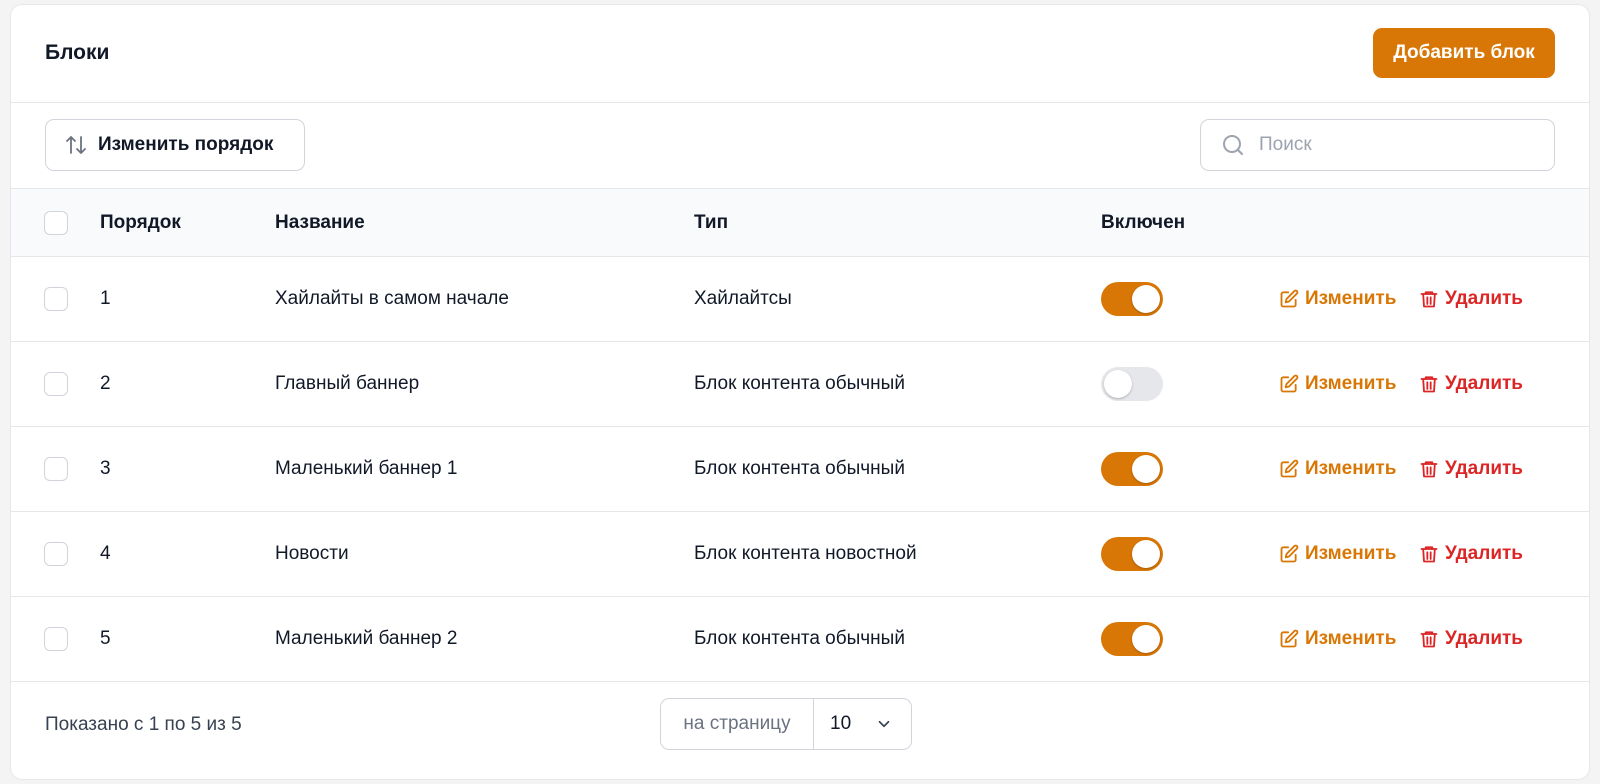  What do you see at coordinates (186, 144) in the screenshot?
I see `reorder-button-label: Изменить порядок` at bounding box center [186, 144].